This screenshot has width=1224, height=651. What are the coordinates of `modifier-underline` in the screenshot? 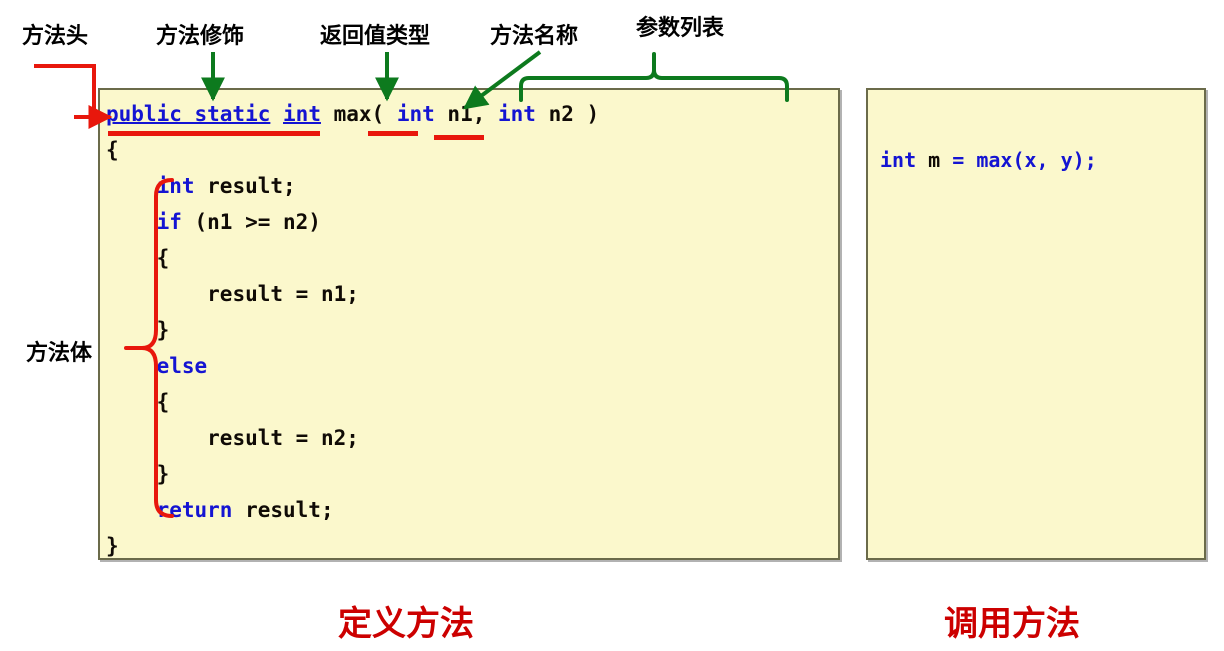 It's located at (214, 133).